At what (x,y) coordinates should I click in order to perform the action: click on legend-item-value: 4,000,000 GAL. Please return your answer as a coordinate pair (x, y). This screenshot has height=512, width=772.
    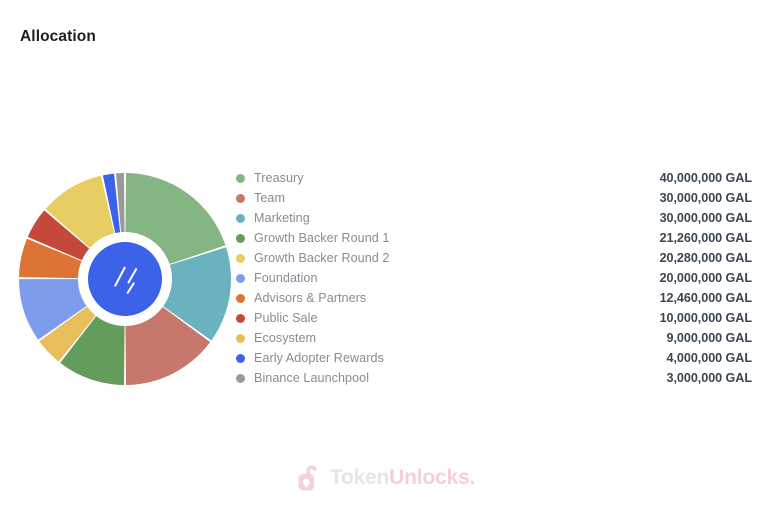
    Looking at the image, I should click on (709, 358).